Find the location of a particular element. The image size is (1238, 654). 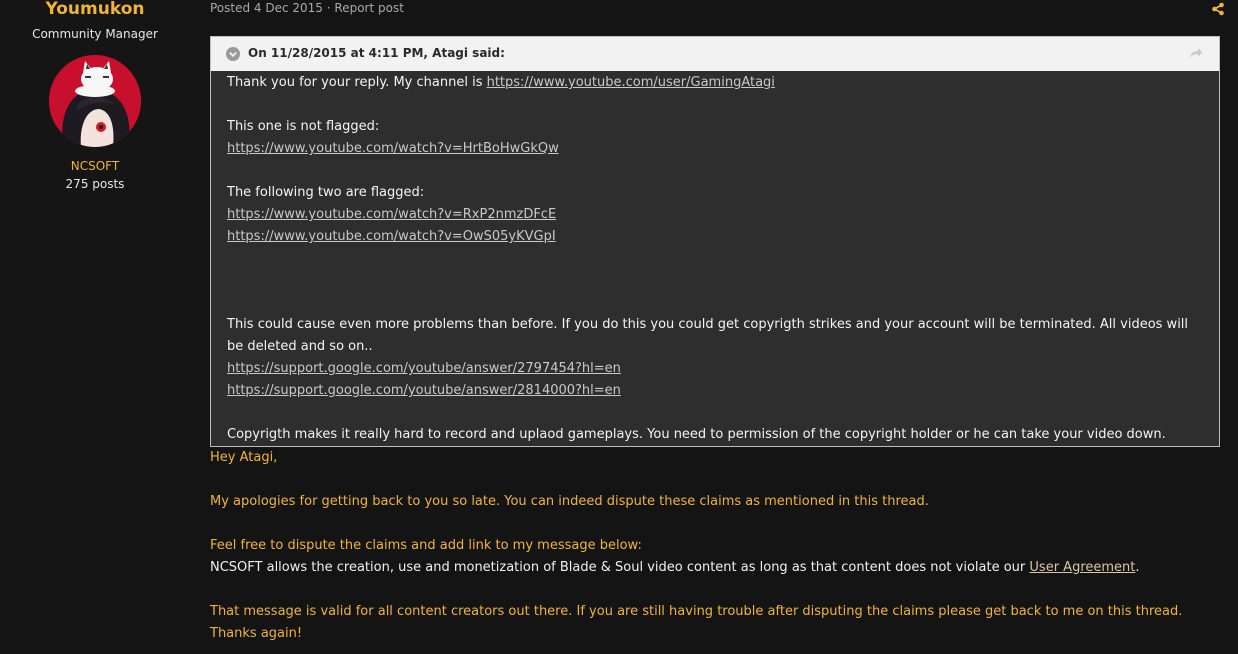

flagged-label: The following two are flagged: is located at coordinates (326, 192).